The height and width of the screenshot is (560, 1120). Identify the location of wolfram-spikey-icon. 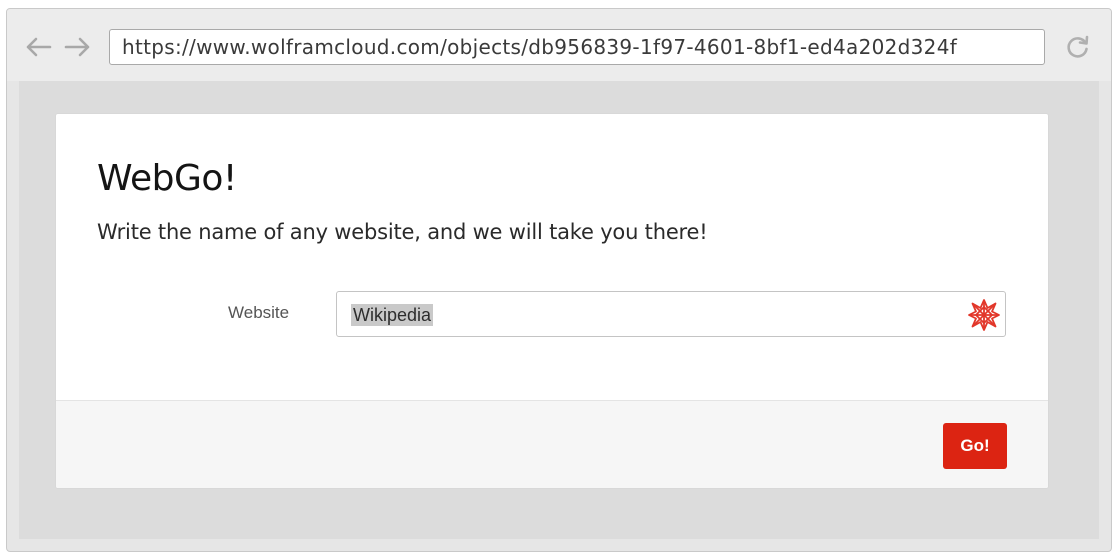
(984, 315).